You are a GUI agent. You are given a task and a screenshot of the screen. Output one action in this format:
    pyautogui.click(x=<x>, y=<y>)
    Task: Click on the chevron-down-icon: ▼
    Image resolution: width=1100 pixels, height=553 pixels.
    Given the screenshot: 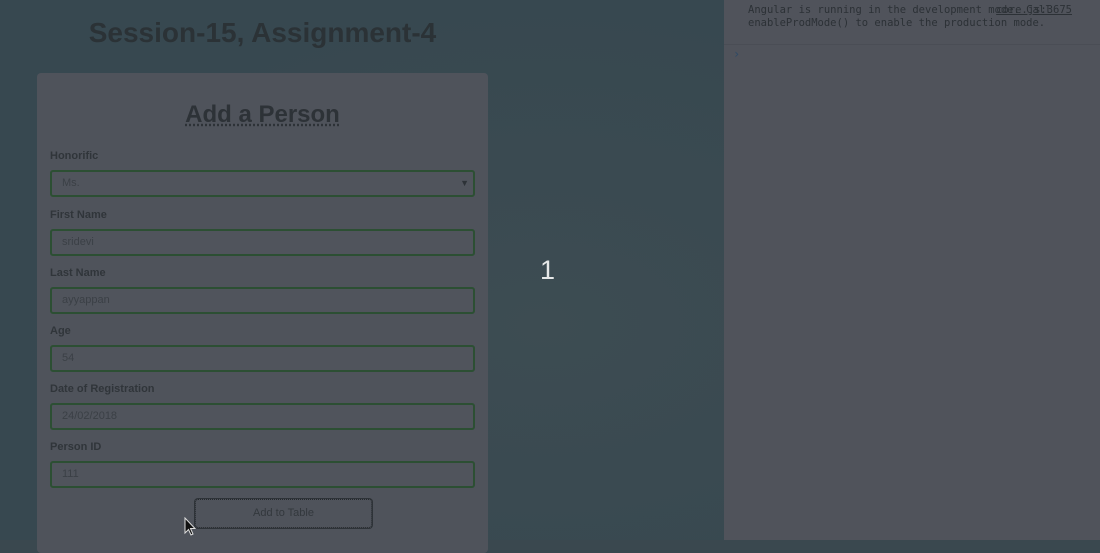 What is the action you would take?
    pyautogui.click(x=464, y=183)
    